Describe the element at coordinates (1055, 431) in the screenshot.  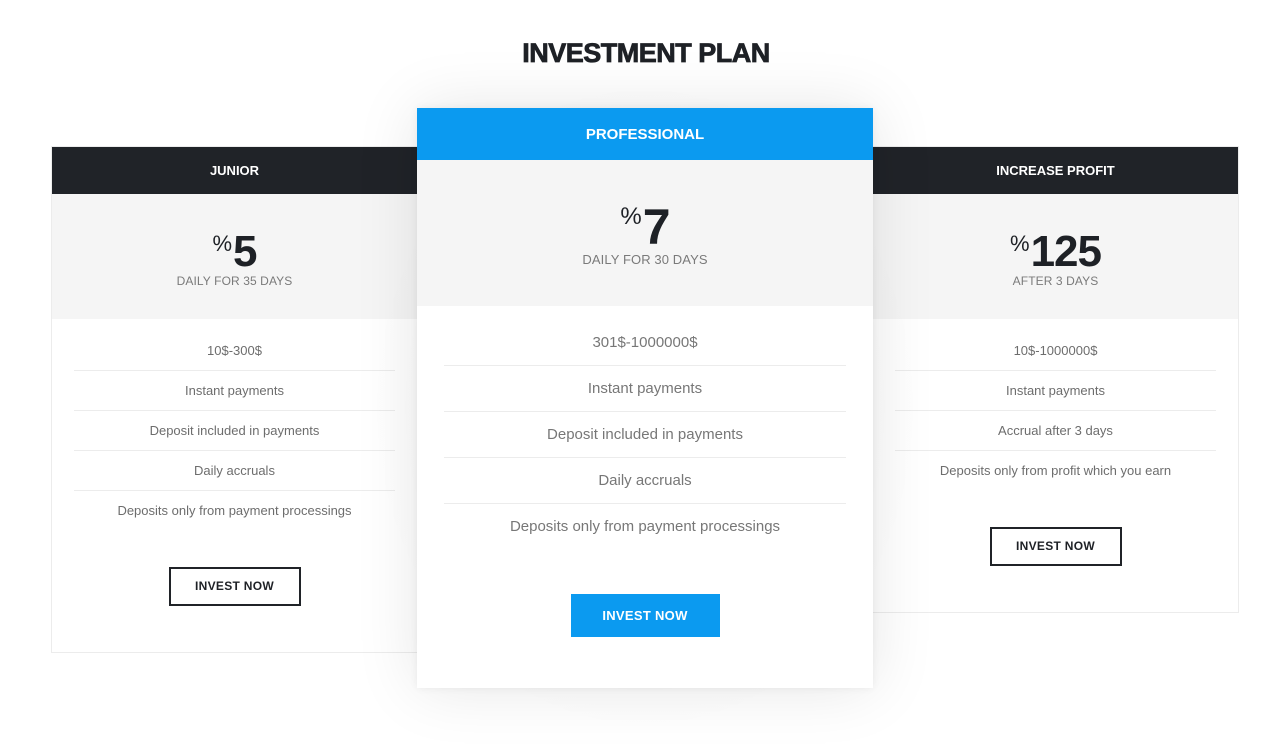
I see `feature-item: Accrual after 3 days` at that location.